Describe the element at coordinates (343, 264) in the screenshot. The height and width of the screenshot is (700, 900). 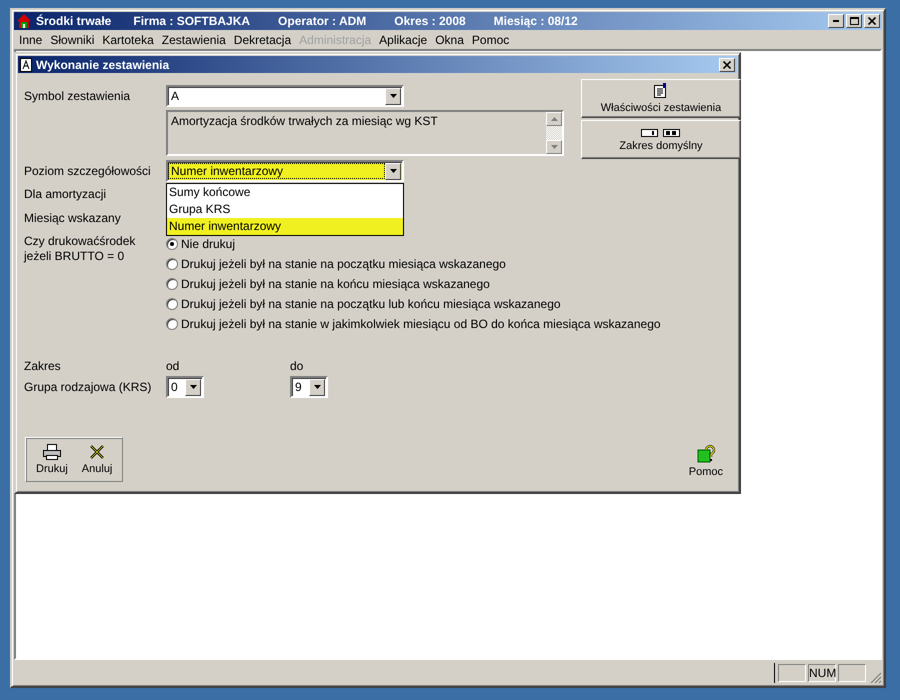
I see `radio-label: Drukuj jeżeli był na stanie na początku miesiąca wskazanego` at that location.